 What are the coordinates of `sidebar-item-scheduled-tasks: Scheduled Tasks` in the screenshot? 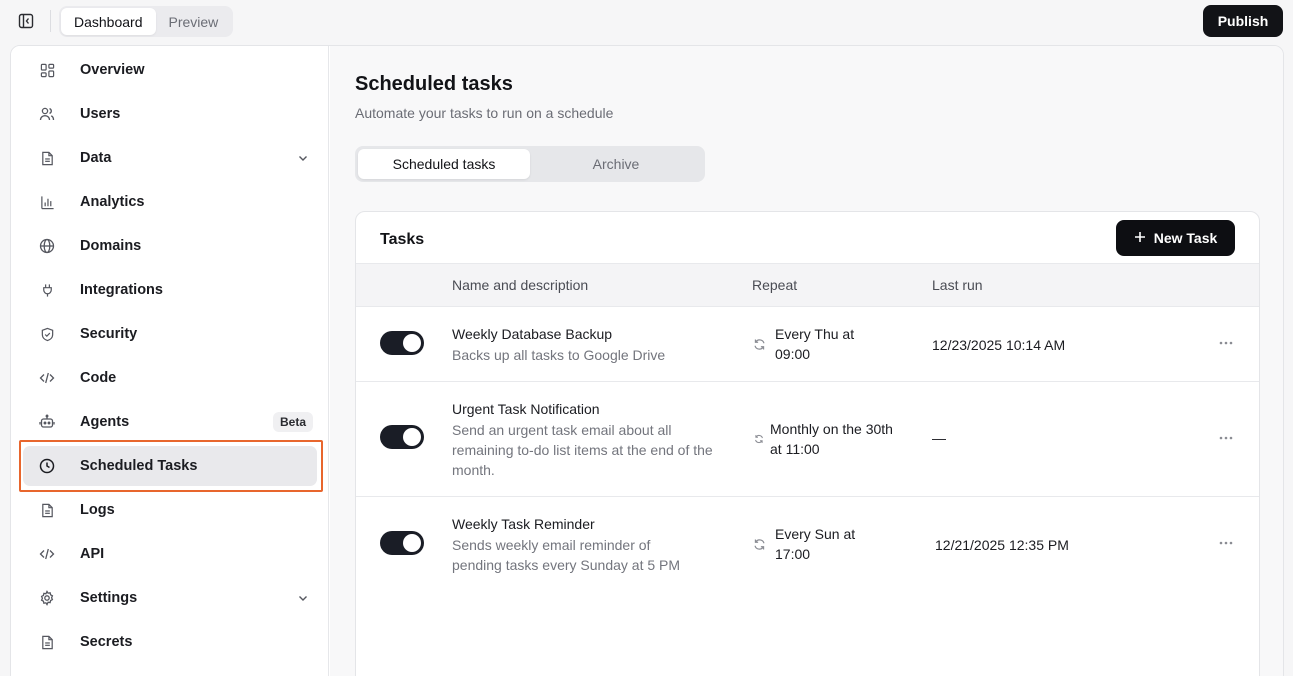 It's located at (170, 466).